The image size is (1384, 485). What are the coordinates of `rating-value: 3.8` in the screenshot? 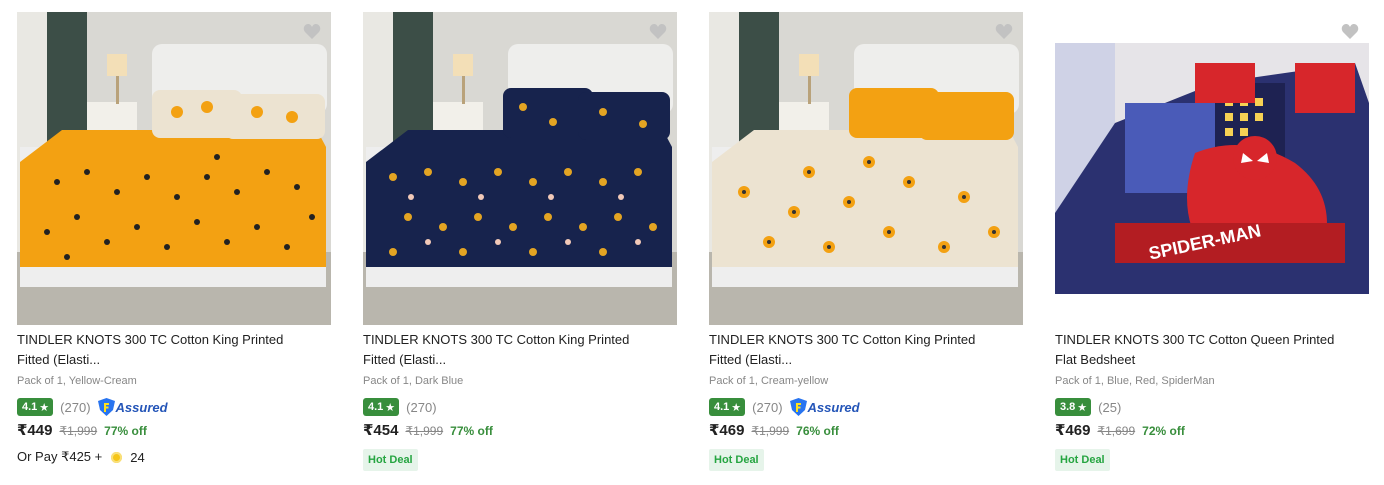 It's located at (1068, 407).